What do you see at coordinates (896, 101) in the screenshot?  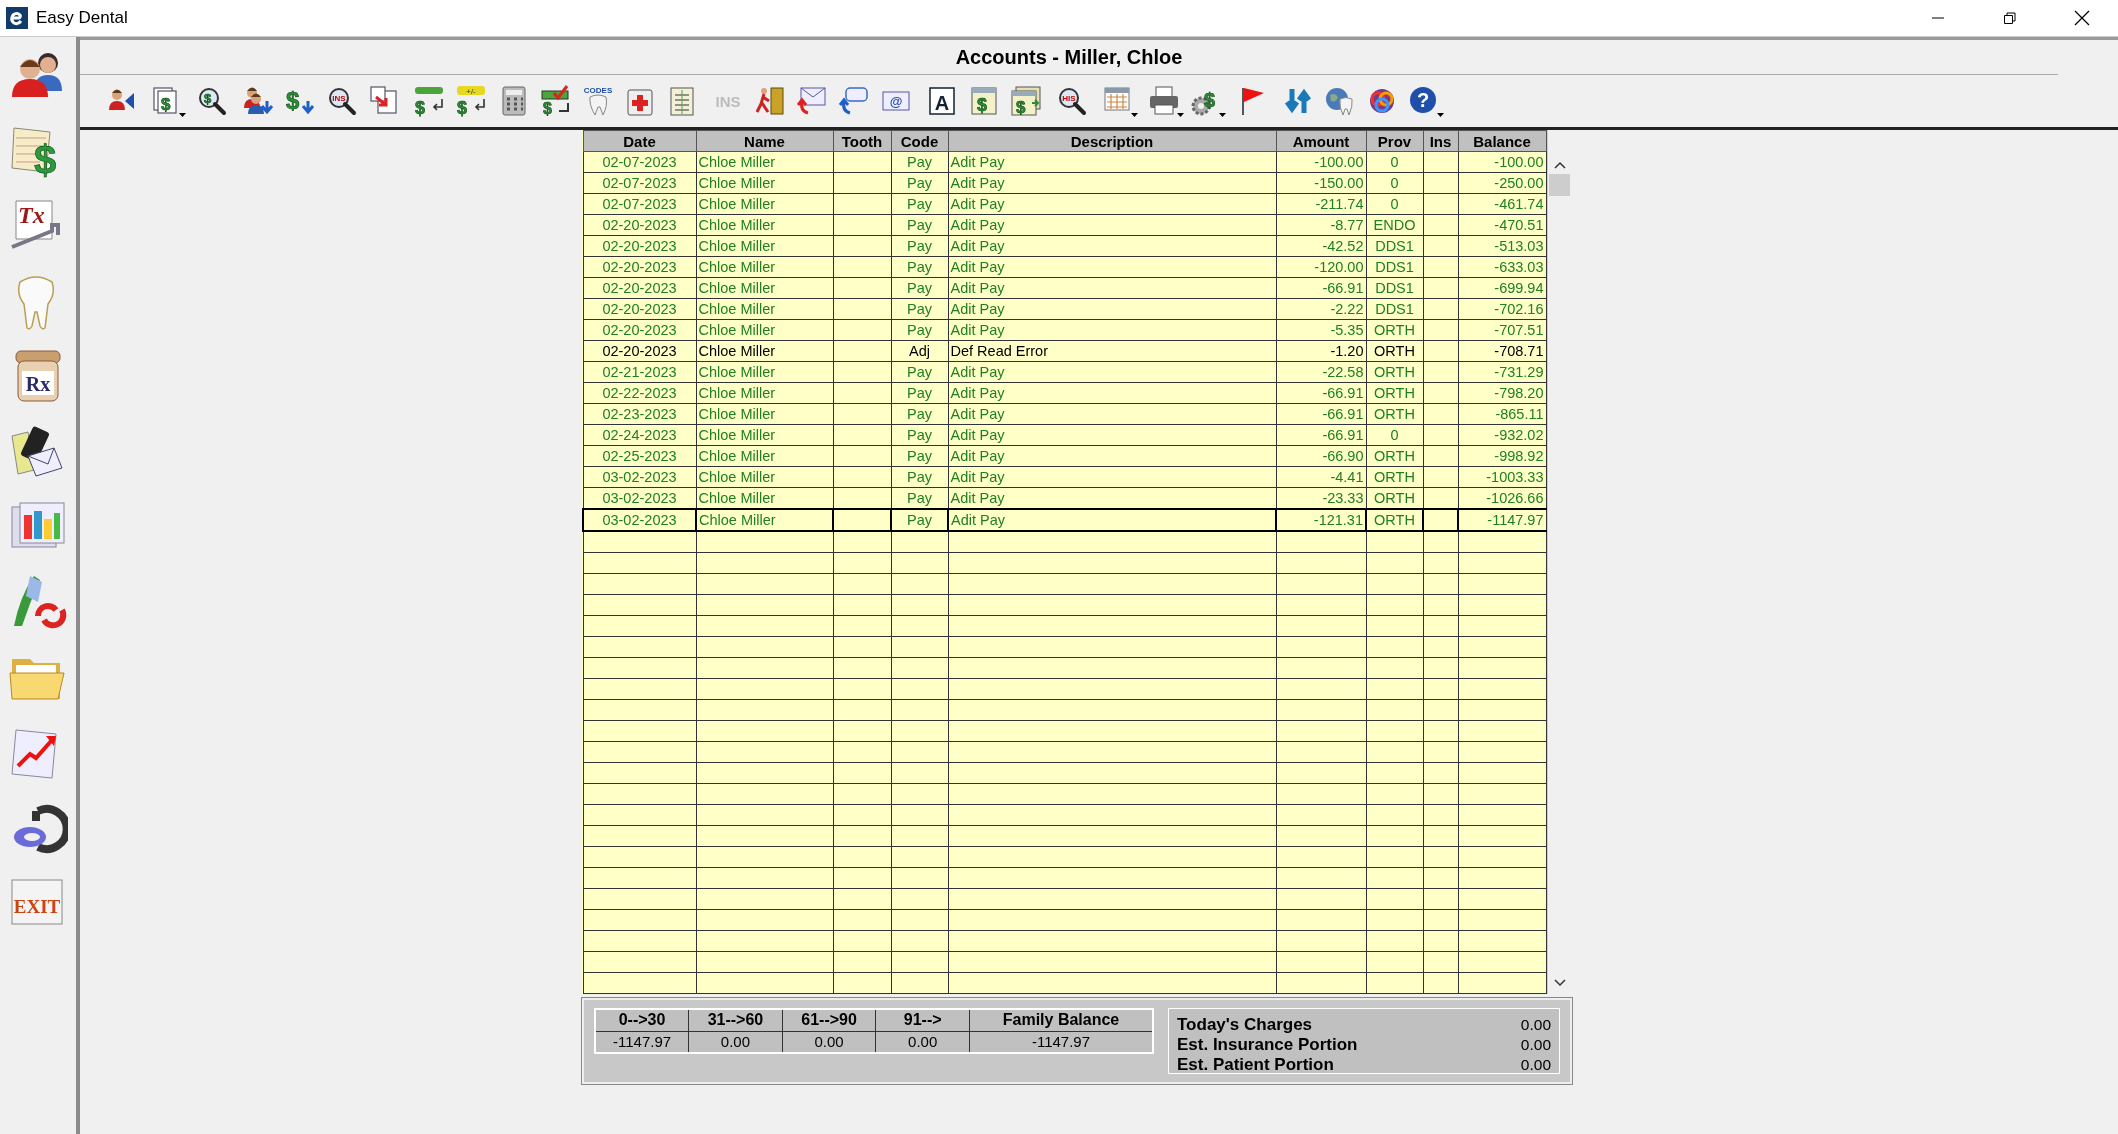 I see `email-button: @` at bounding box center [896, 101].